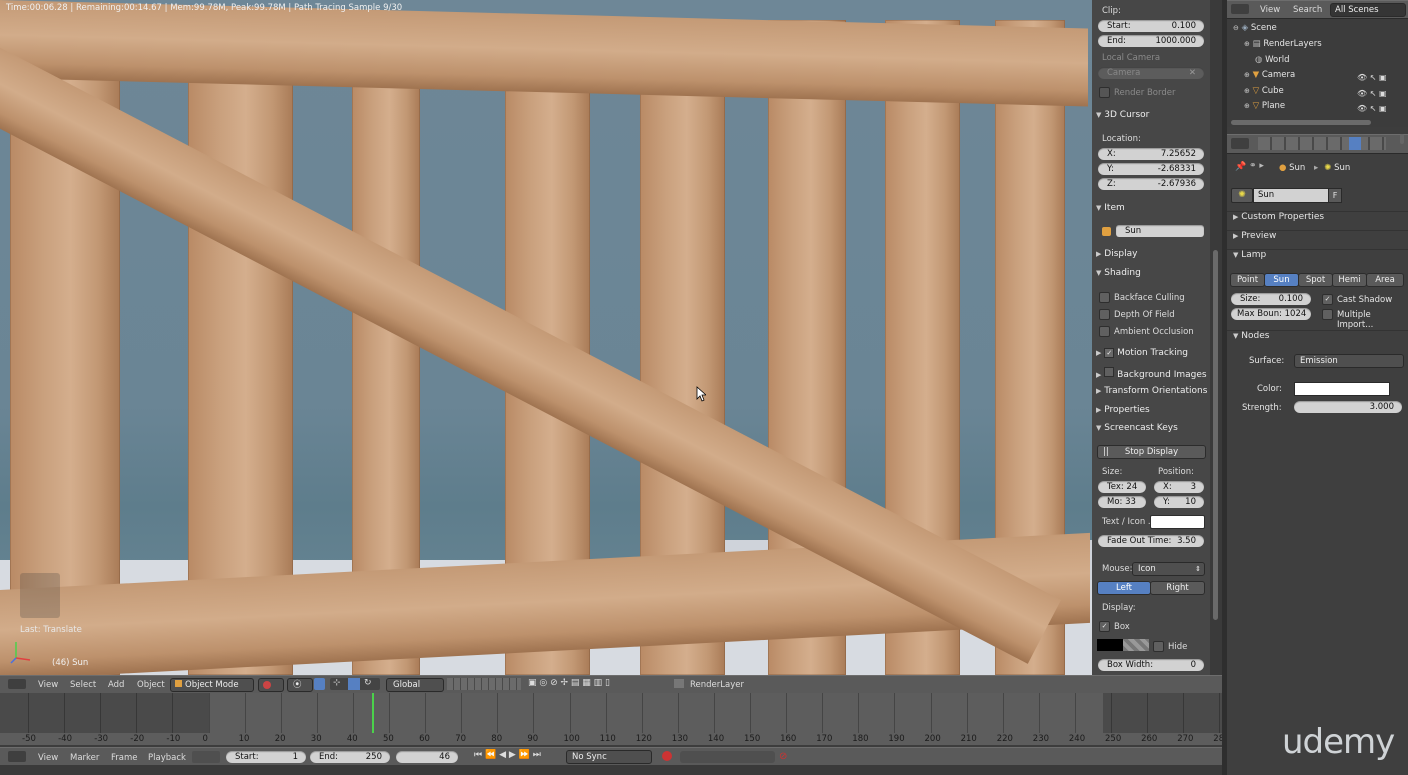 Image resolution: width=1408 pixels, height=775 pixels. I want to click on clip-start-field: Start: 0.100, so click(1151, 26).